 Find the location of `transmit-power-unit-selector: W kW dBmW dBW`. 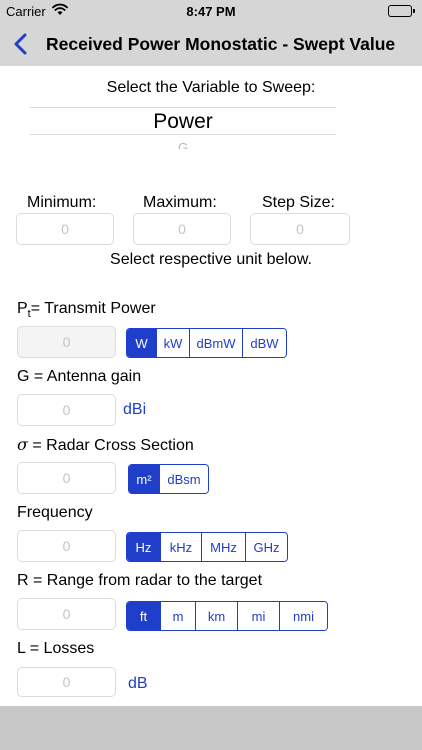

transmit-power-unit-selector: W kW dBmW dBW is located at coordinates (206, 343).